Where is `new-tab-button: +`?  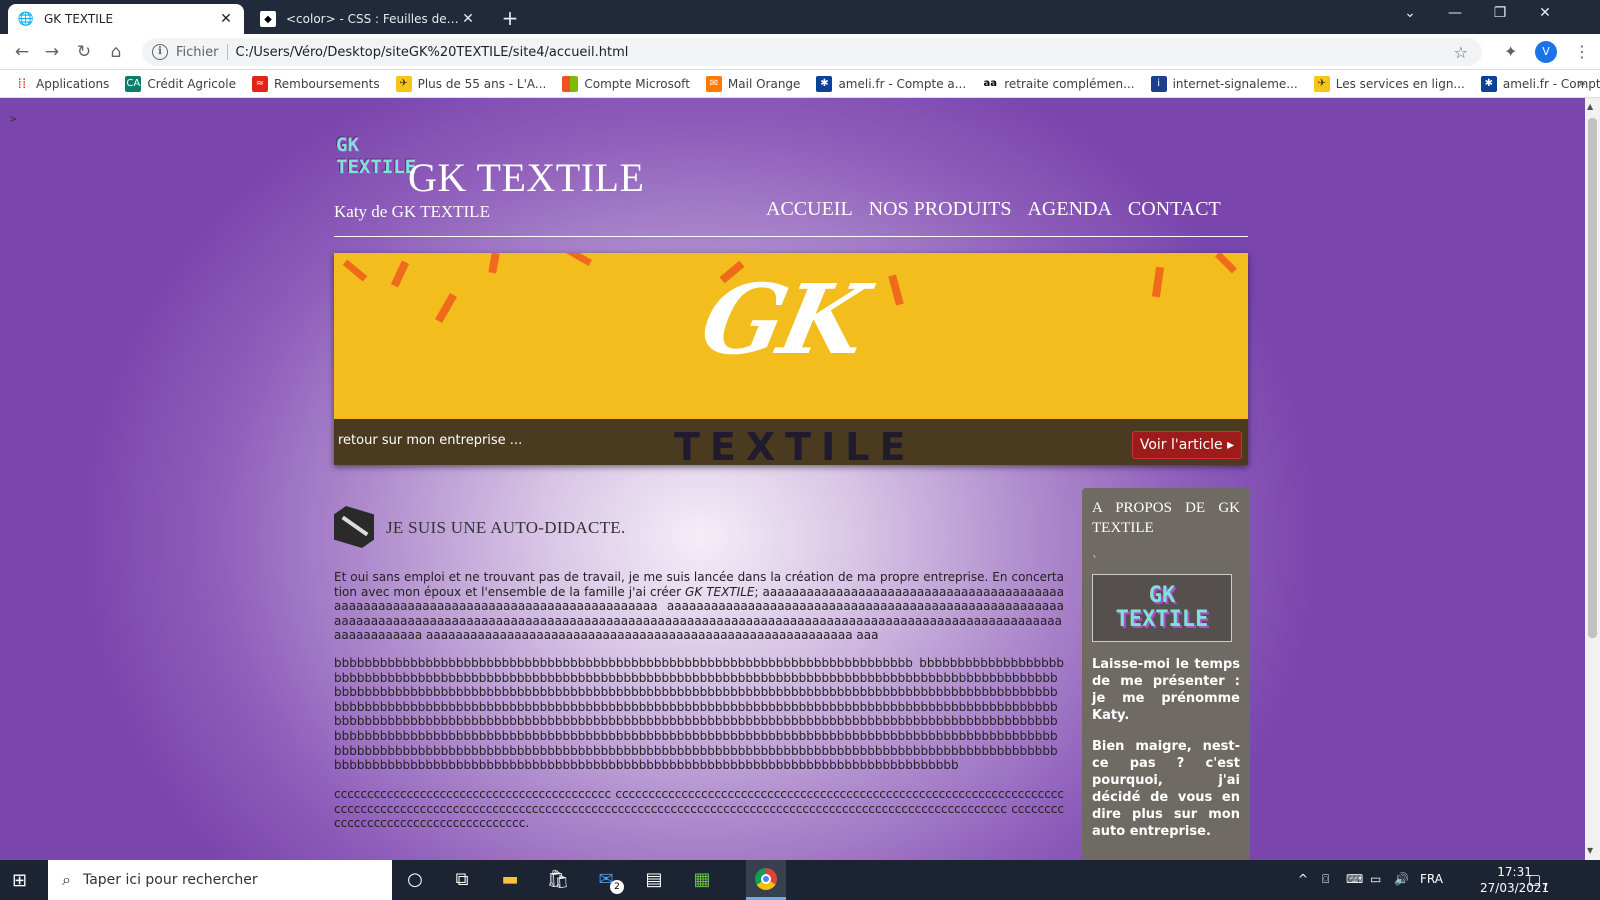 new-tab-button: + is located at coordinates (510, 18).